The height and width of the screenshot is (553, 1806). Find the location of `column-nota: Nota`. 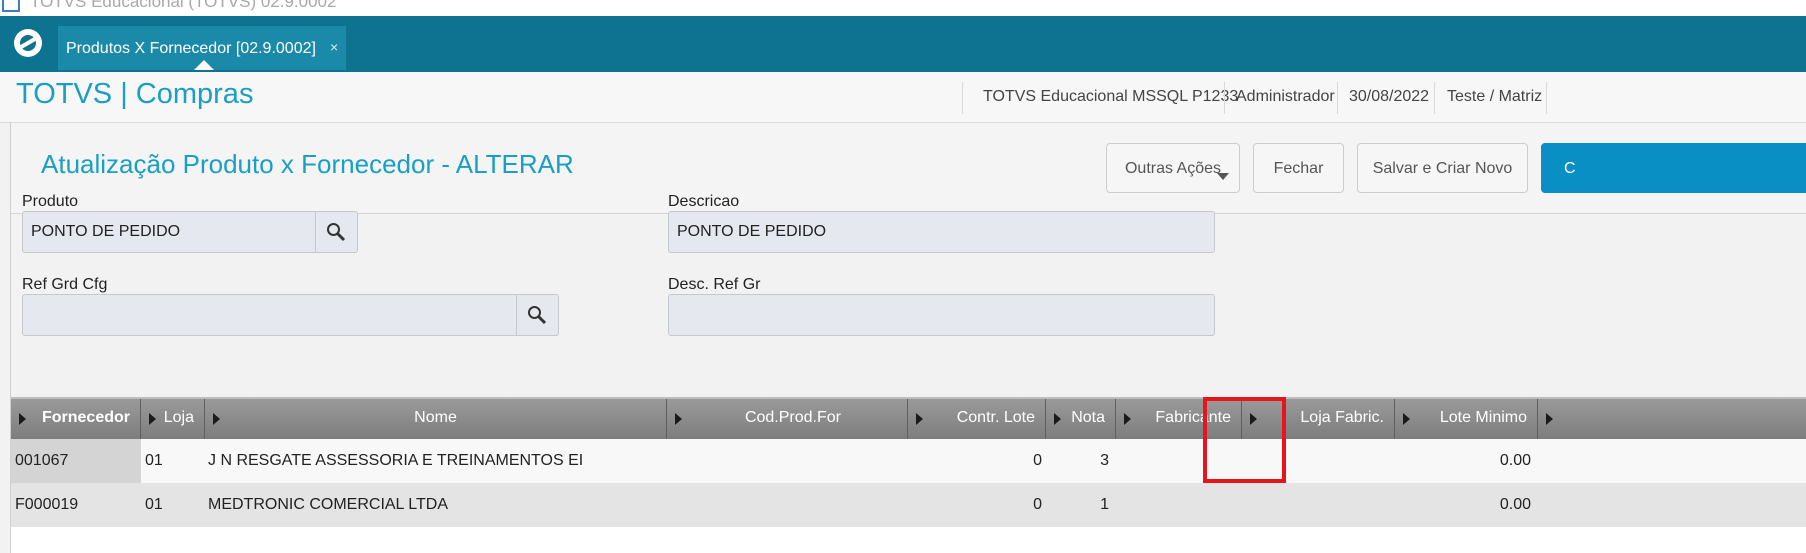

column-nota: Nota is located at coordinates (1081, 419).